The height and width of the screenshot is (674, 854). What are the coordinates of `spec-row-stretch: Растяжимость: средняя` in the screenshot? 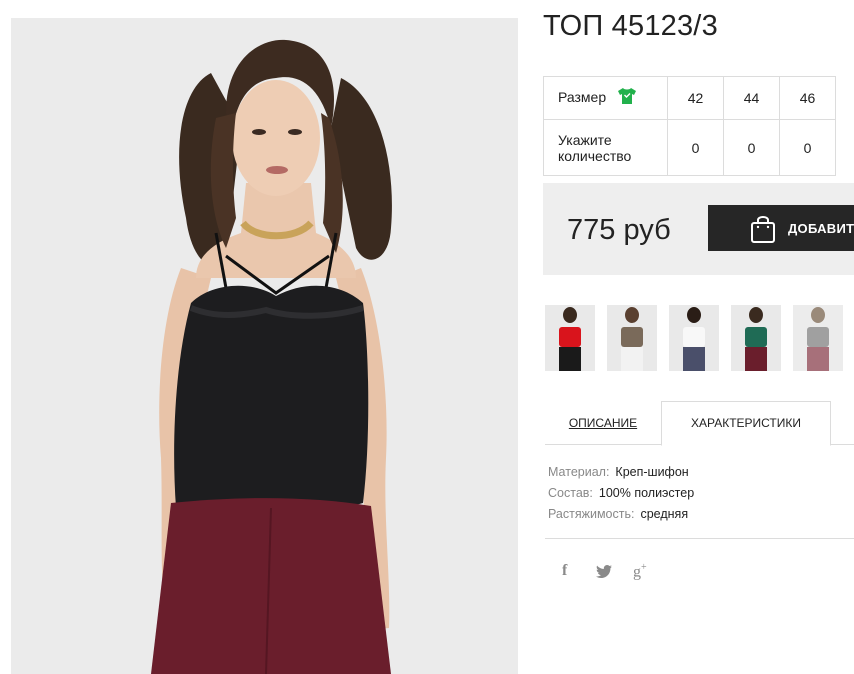 It's located at (621, 514).